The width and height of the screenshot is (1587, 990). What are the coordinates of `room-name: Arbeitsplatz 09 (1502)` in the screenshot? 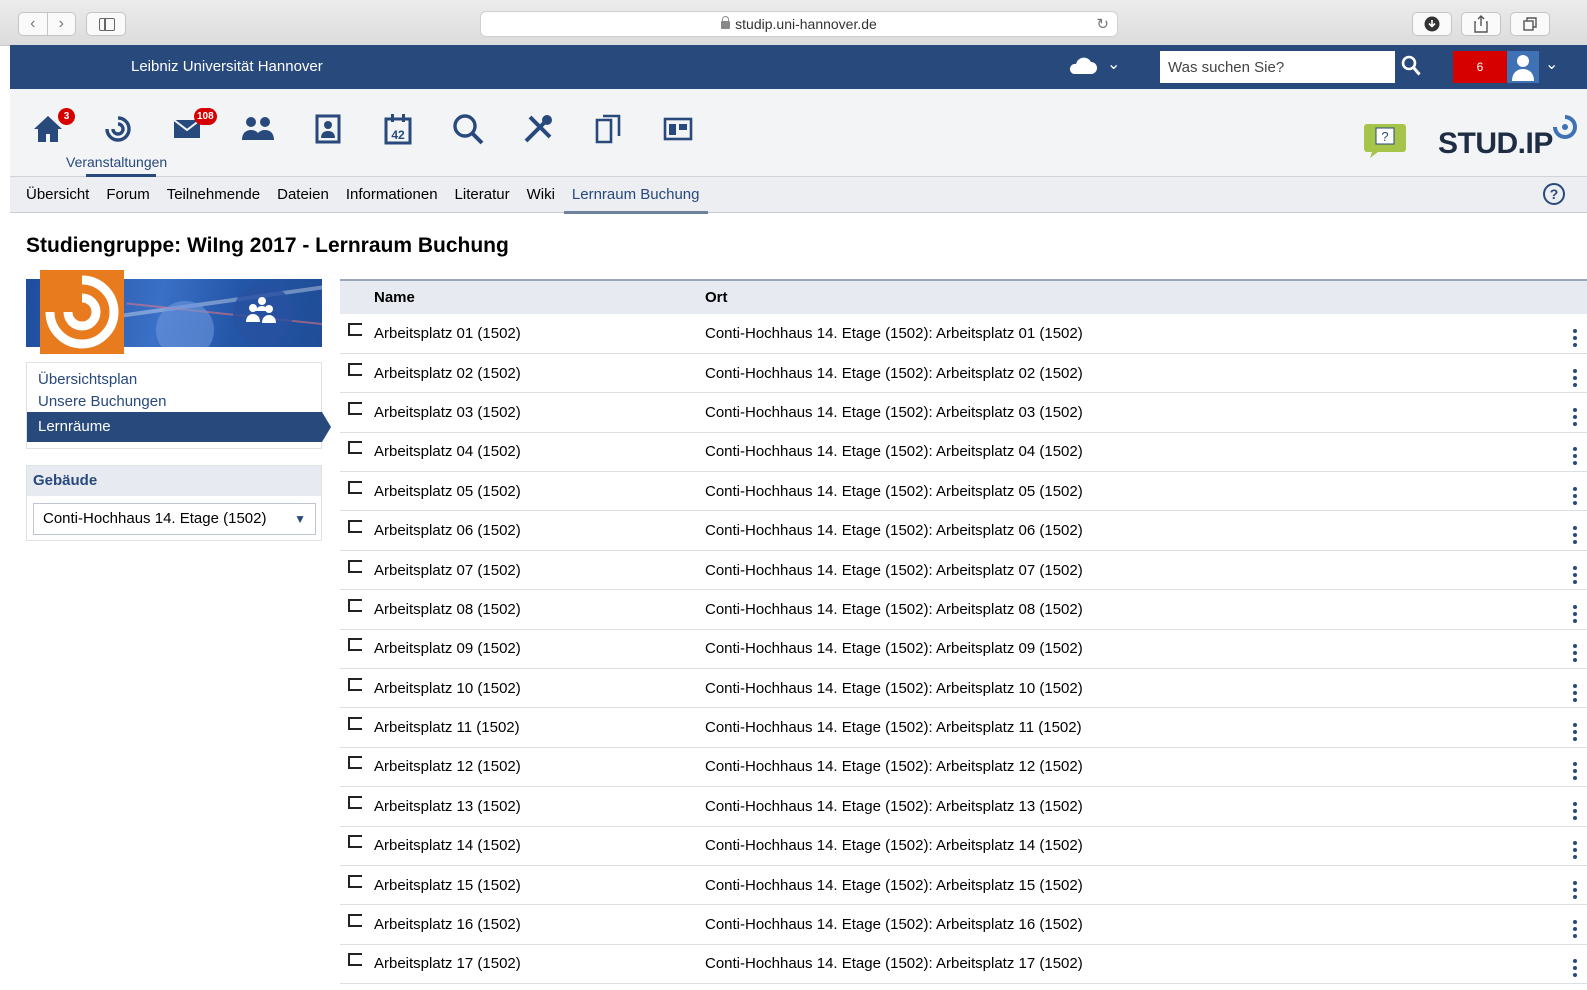 It's located at (539, 648).